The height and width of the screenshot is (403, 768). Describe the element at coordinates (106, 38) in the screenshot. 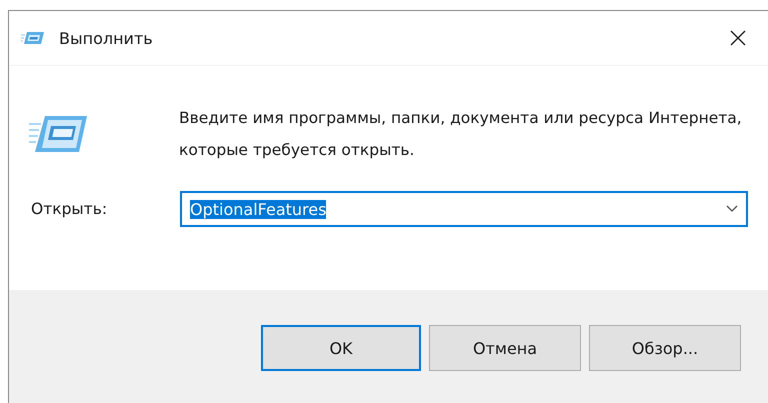

I see `window-title: Выполнить` at that location.